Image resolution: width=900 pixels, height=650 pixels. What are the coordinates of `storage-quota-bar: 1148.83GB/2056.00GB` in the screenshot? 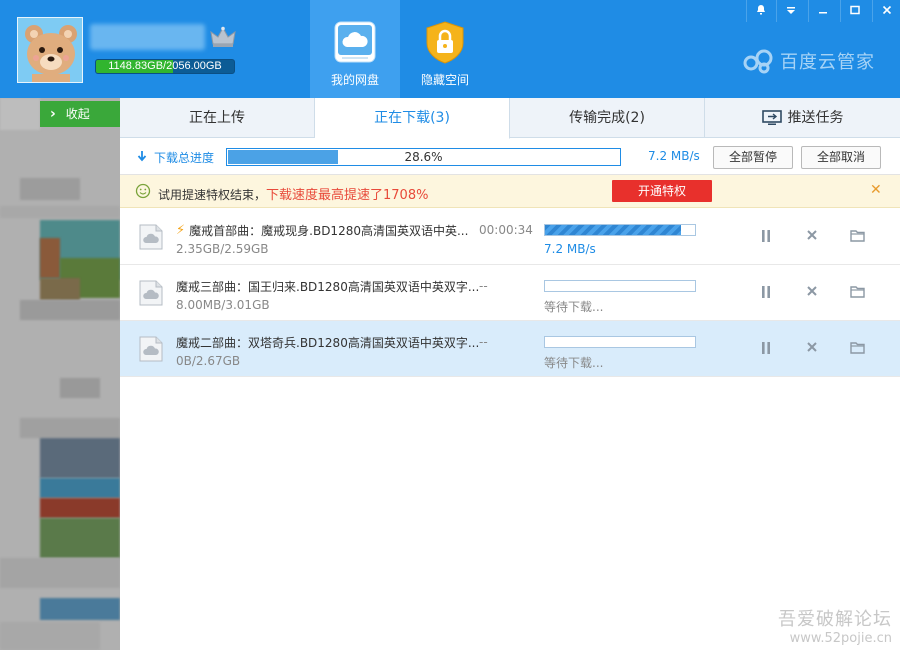 It's located at (165, 66).